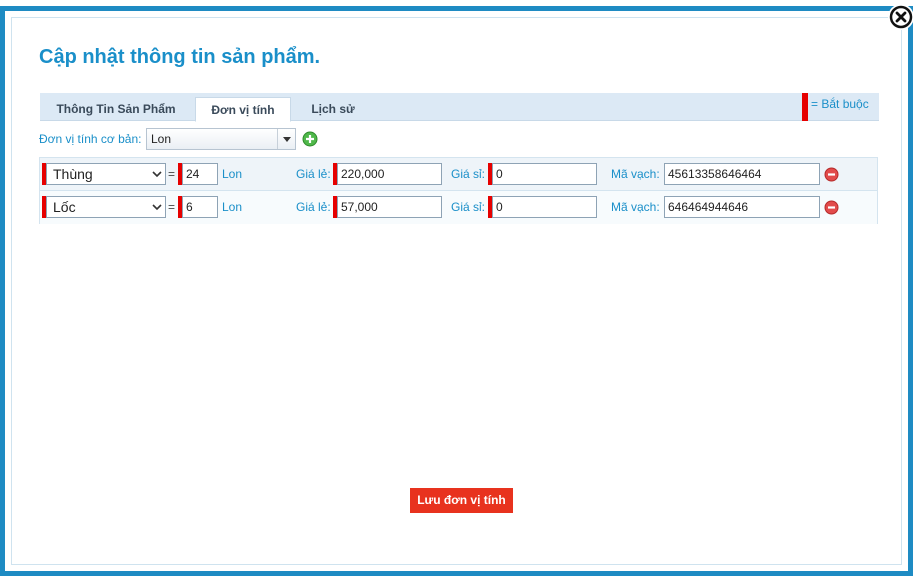 The width and height of the screenshot is (916, 576). What do you see at coordinates (805, 107) in the screenshot?
I see `required-marker` at bounding box center [805, 107].